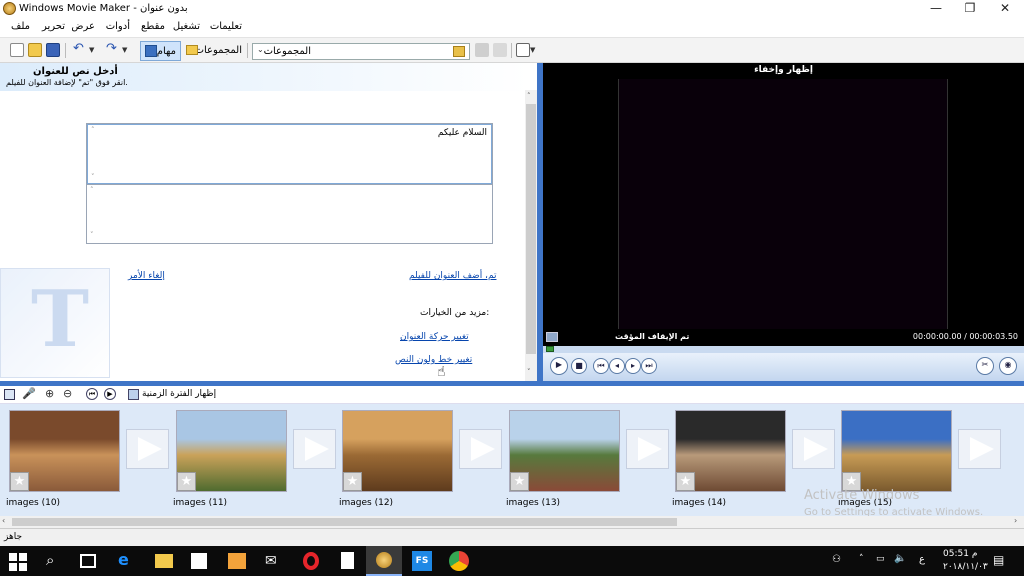 The image size is (1024, 576). Describe the element at coordinates (482, 50) in the screenshot. I see `up-level-icon` at that location.